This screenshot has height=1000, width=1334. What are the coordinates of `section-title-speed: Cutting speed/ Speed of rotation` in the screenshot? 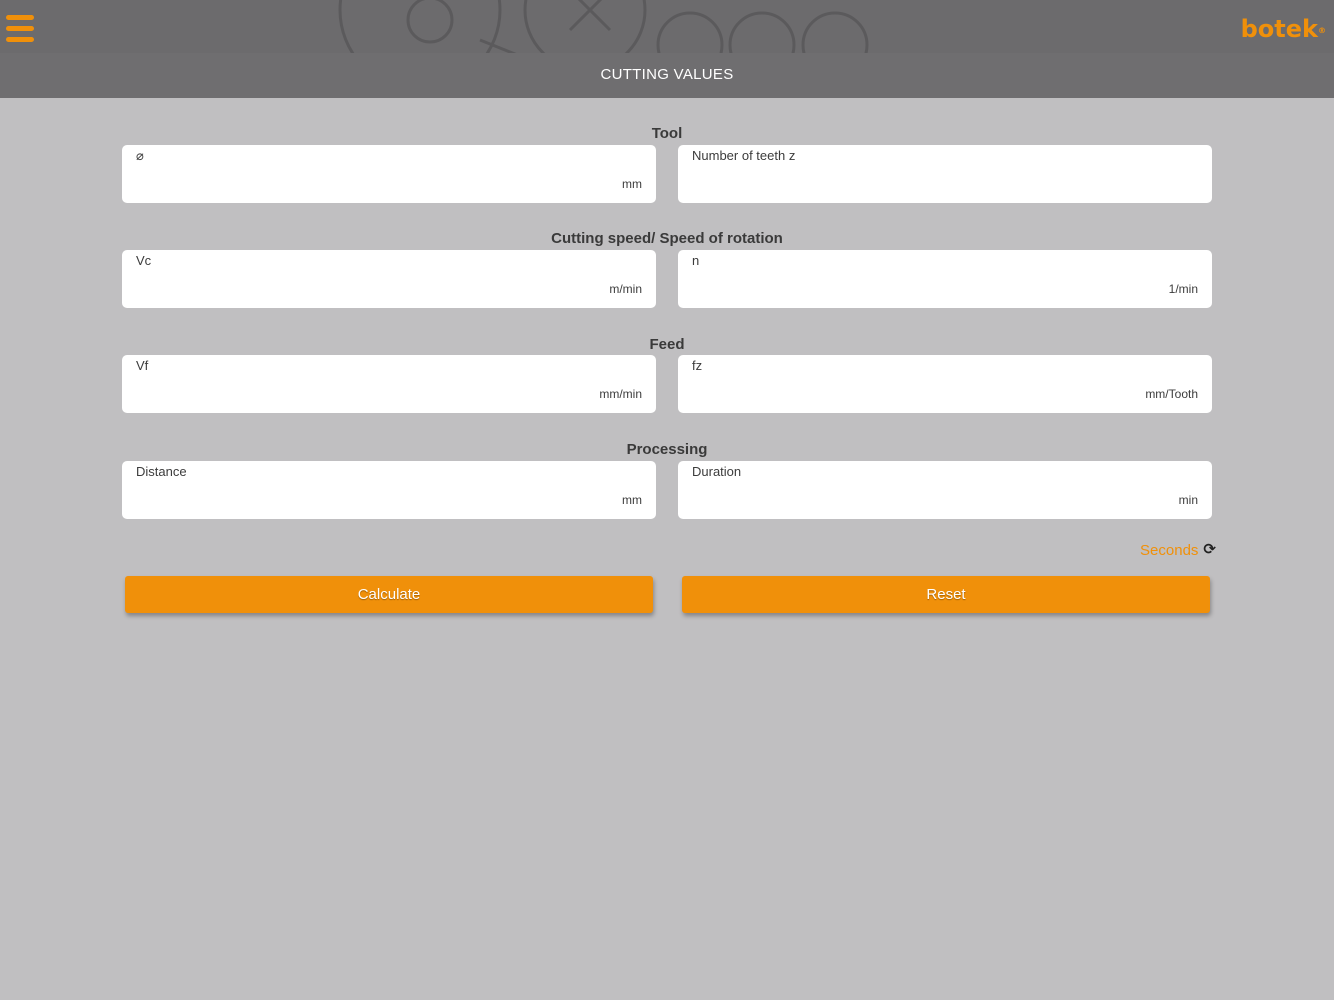 It's located at (667, 238).